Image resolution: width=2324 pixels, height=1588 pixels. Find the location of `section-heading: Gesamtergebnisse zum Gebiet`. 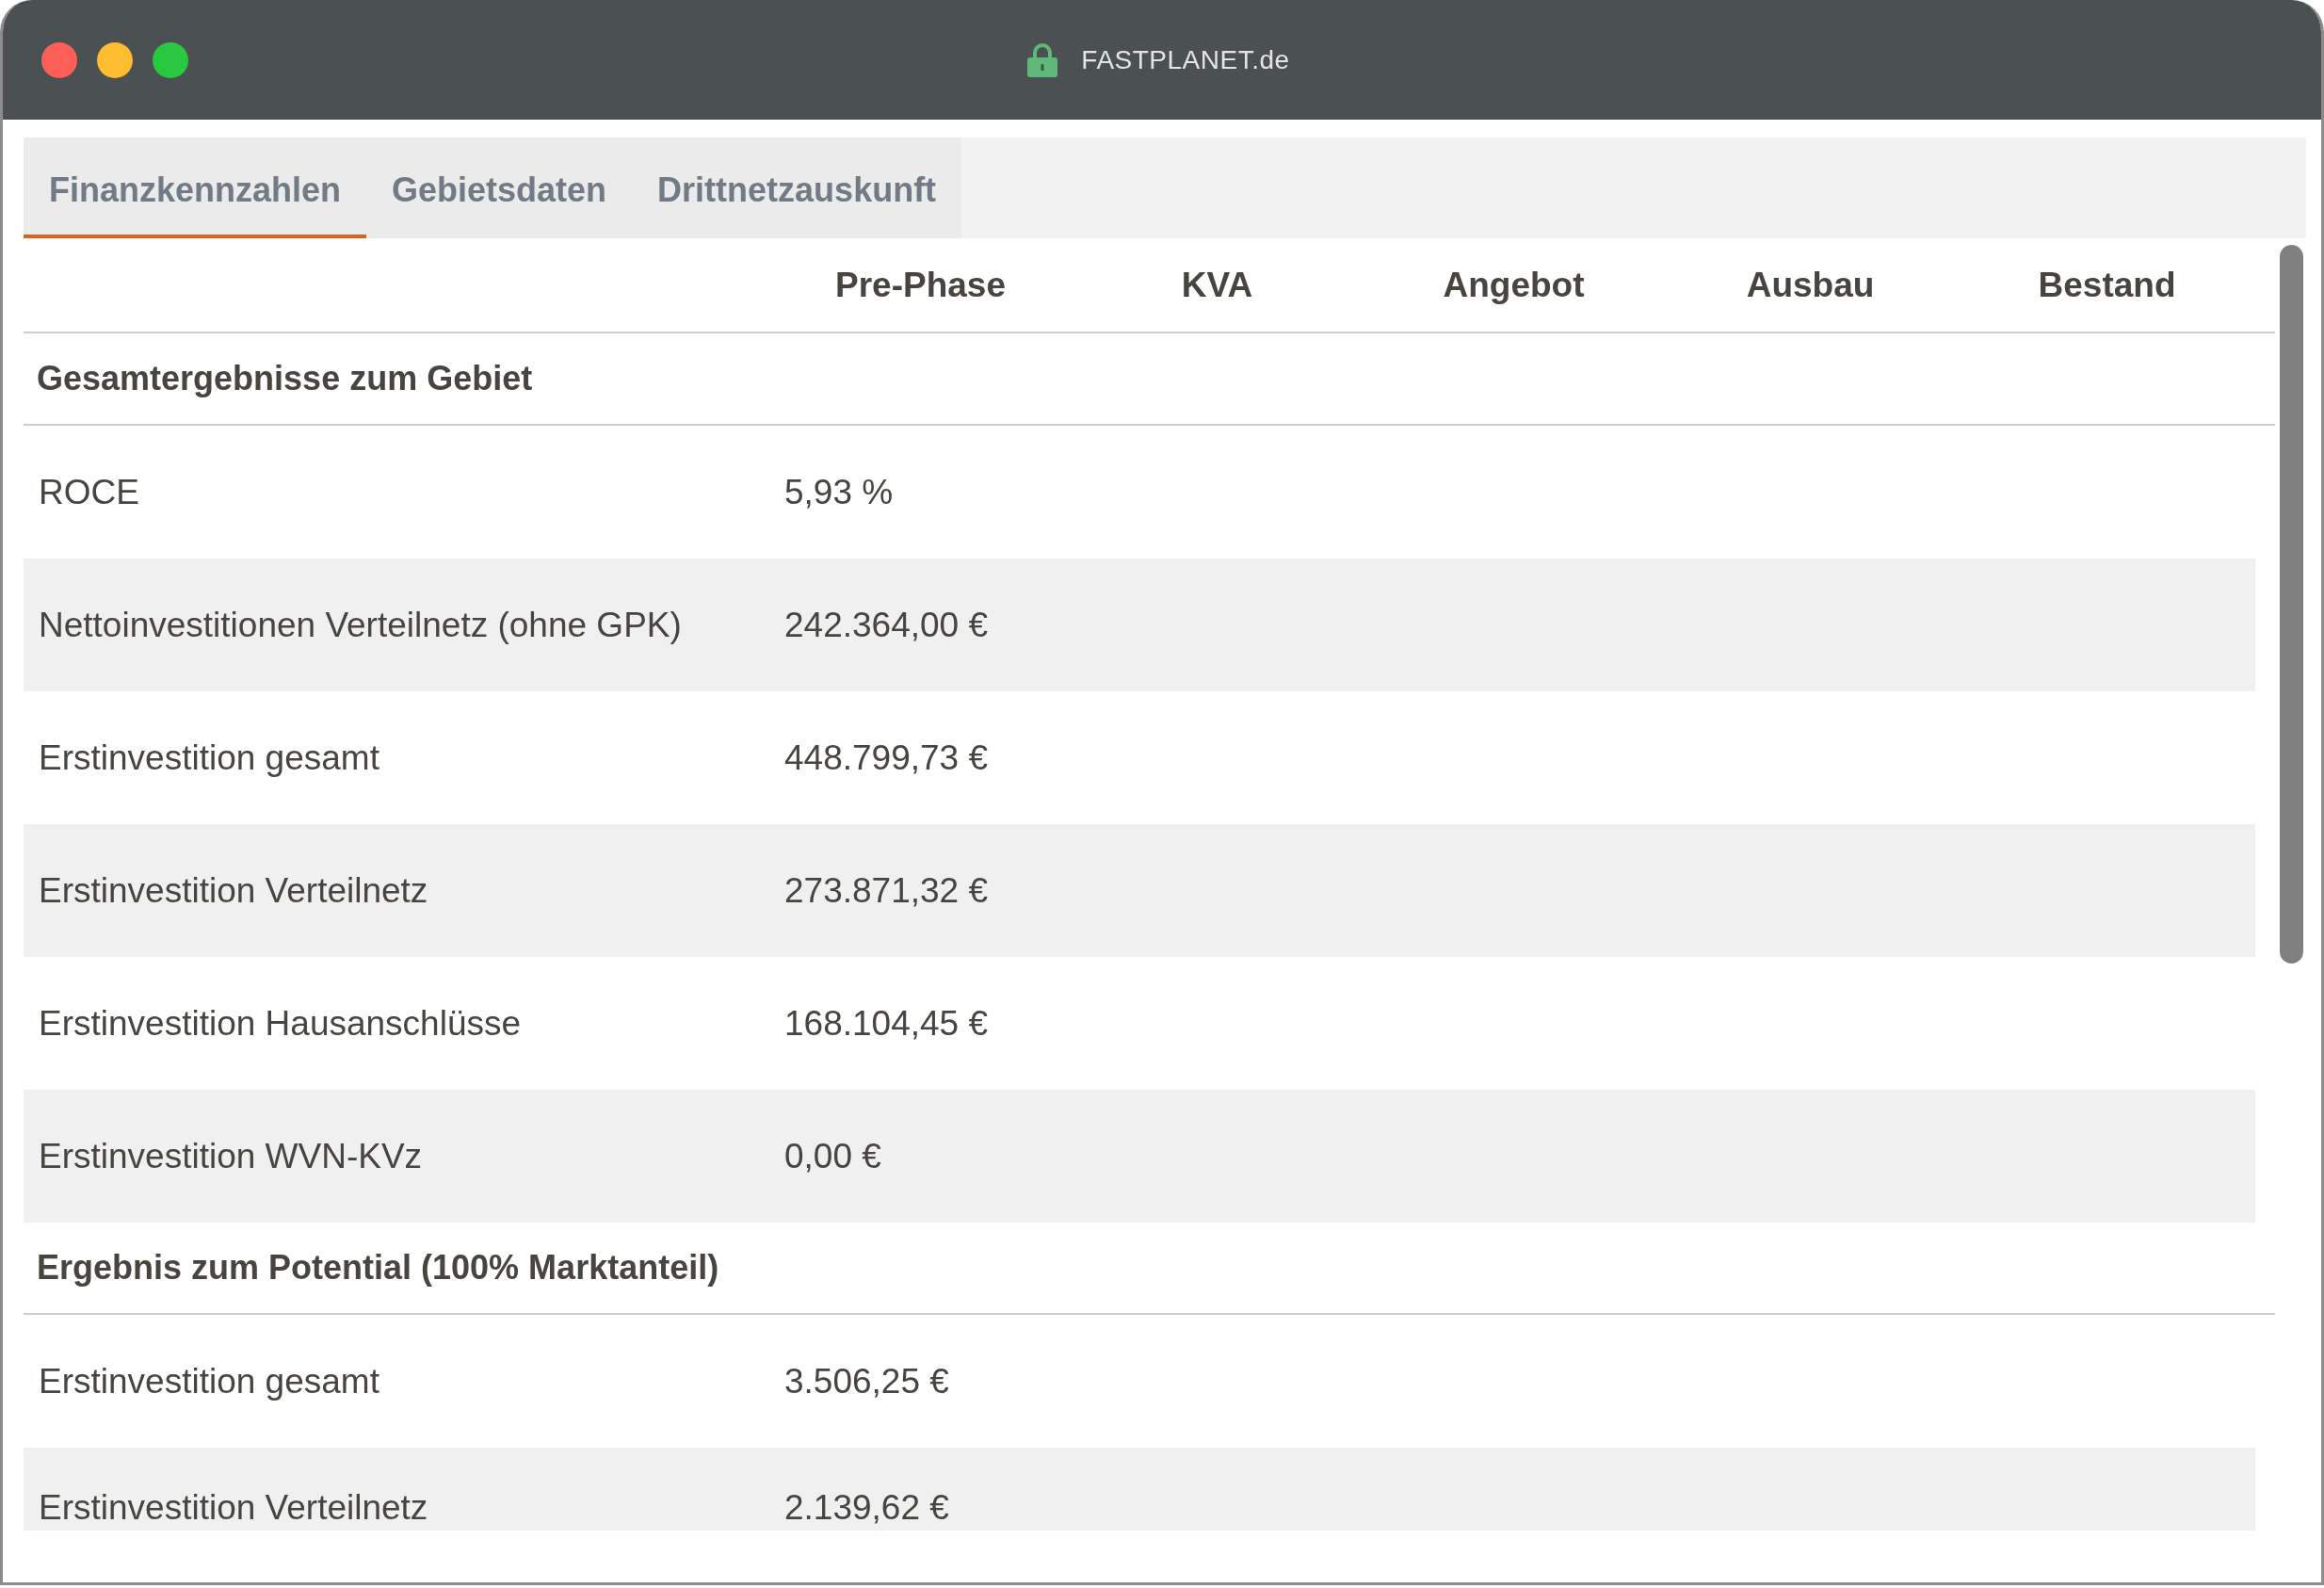

section-heading: Gesamtergebnisse zum Gebiet is located at coordinates (285, 378).